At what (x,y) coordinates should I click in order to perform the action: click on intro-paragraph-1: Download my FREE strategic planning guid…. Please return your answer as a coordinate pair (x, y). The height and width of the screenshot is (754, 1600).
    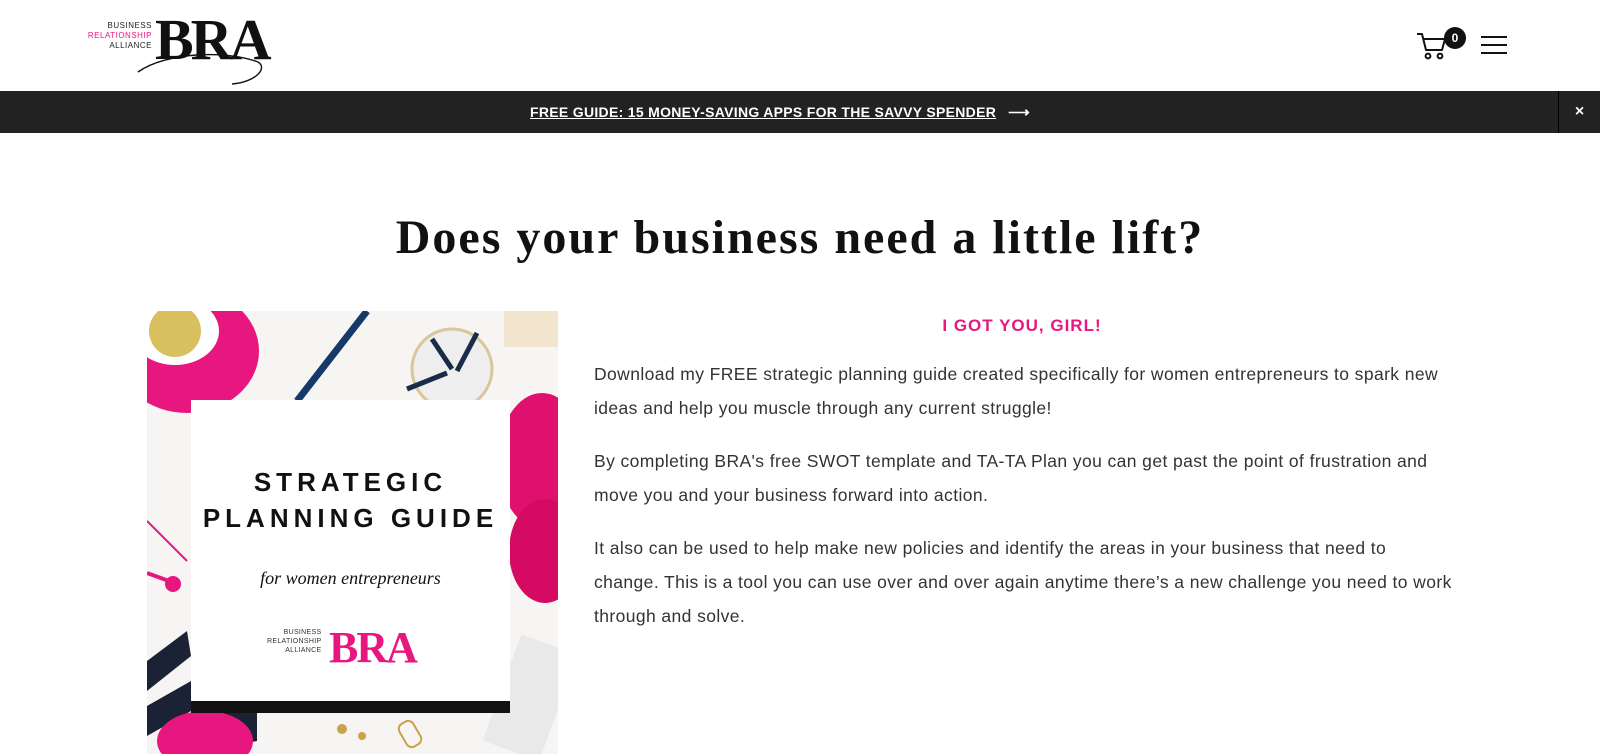
    Looking at the image, I should click on (1016, 391).